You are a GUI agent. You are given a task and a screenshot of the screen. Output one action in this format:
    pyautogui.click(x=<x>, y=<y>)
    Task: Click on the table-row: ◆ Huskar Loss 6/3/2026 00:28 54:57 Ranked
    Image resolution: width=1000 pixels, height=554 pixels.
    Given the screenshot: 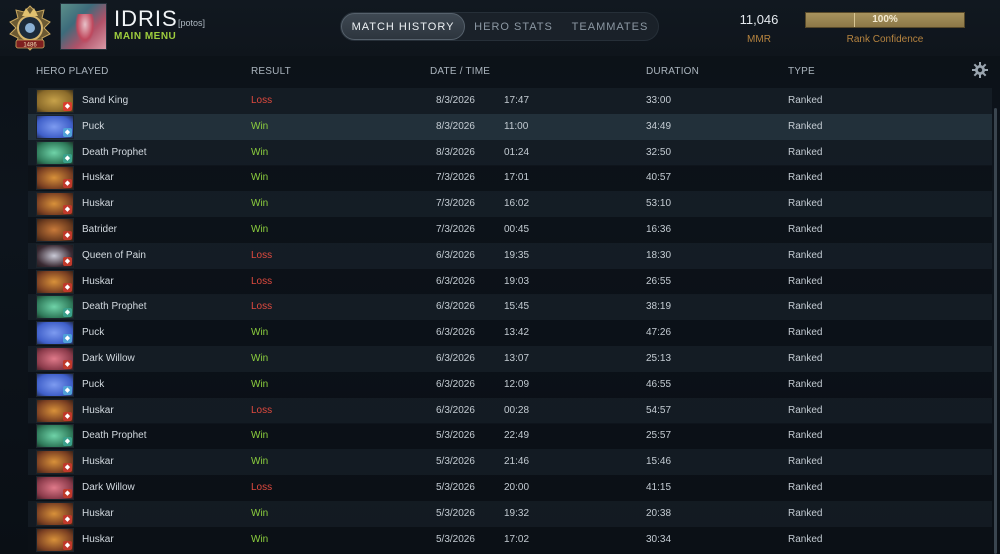 What is the action you would take?
    pyautogui.click(x=510, y=410)
    